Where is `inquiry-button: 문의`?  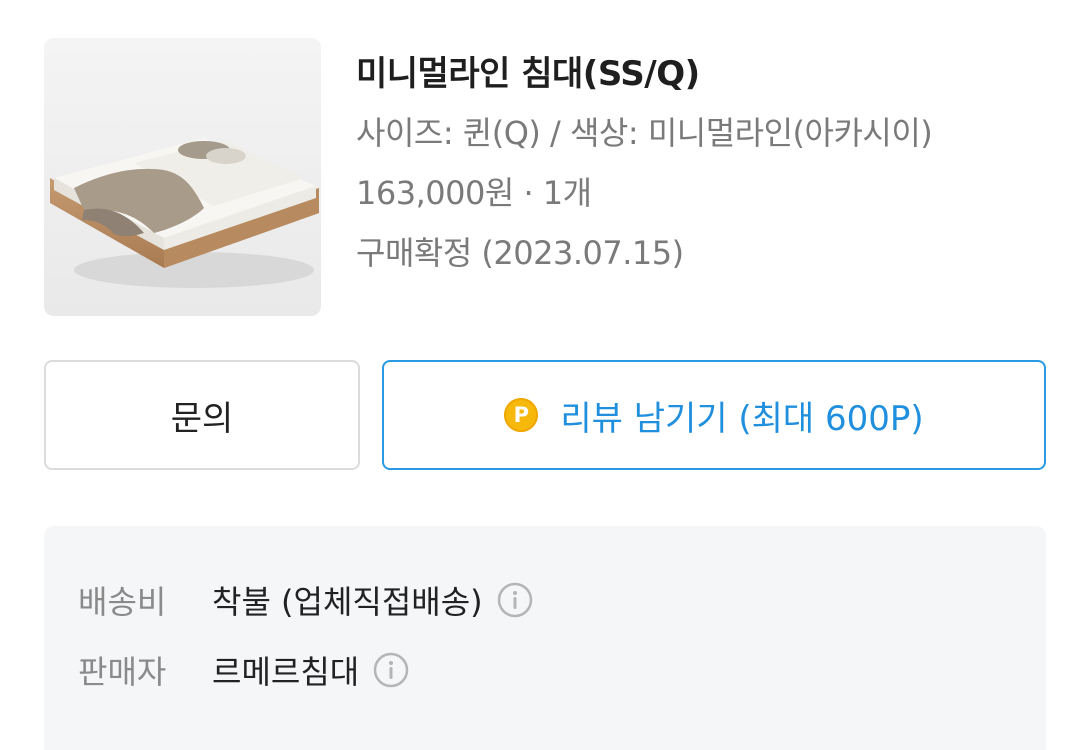 inquiry-button: 문의 is located at coordinates (202, 415).